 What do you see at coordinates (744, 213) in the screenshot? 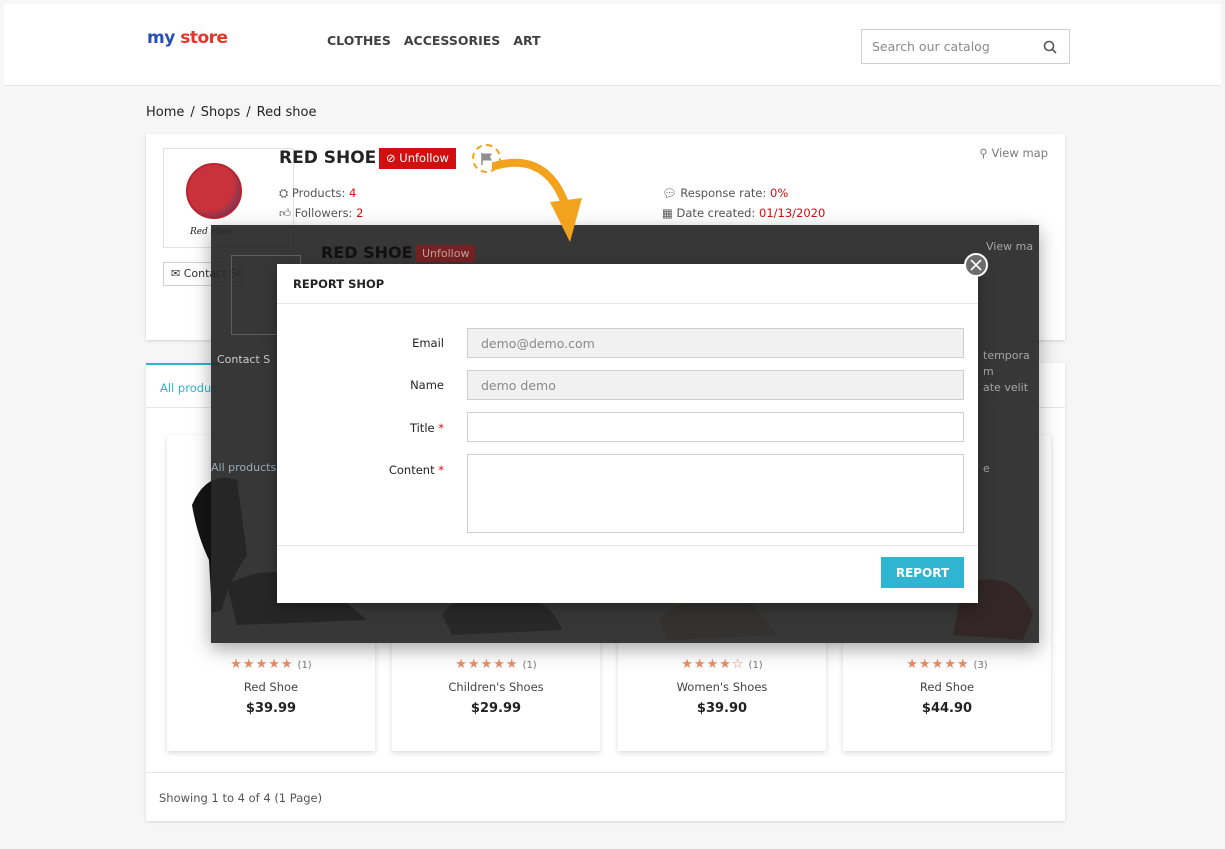
I see `stat-date-created: ▦ Date created: 01/13/2020` at bounding box center [744, 213].